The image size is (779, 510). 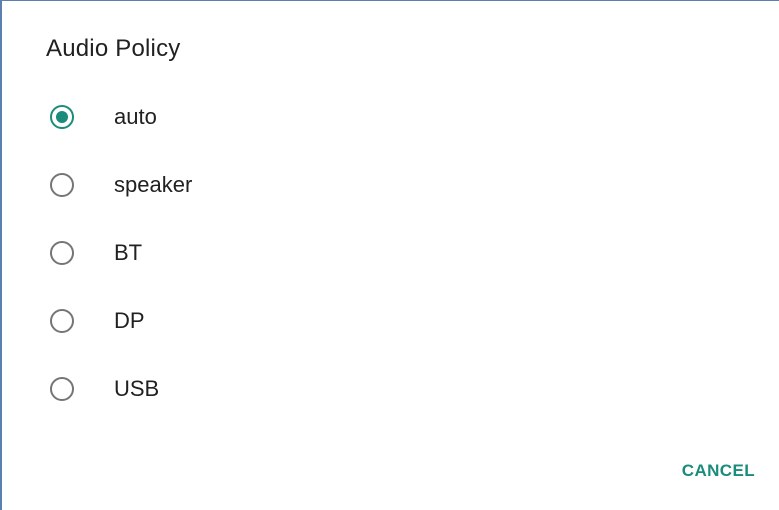 What do you see at coordinates (390, 185) in the screenshot?
I see `option-speaker: speaker` at bounding box center [390, 185].